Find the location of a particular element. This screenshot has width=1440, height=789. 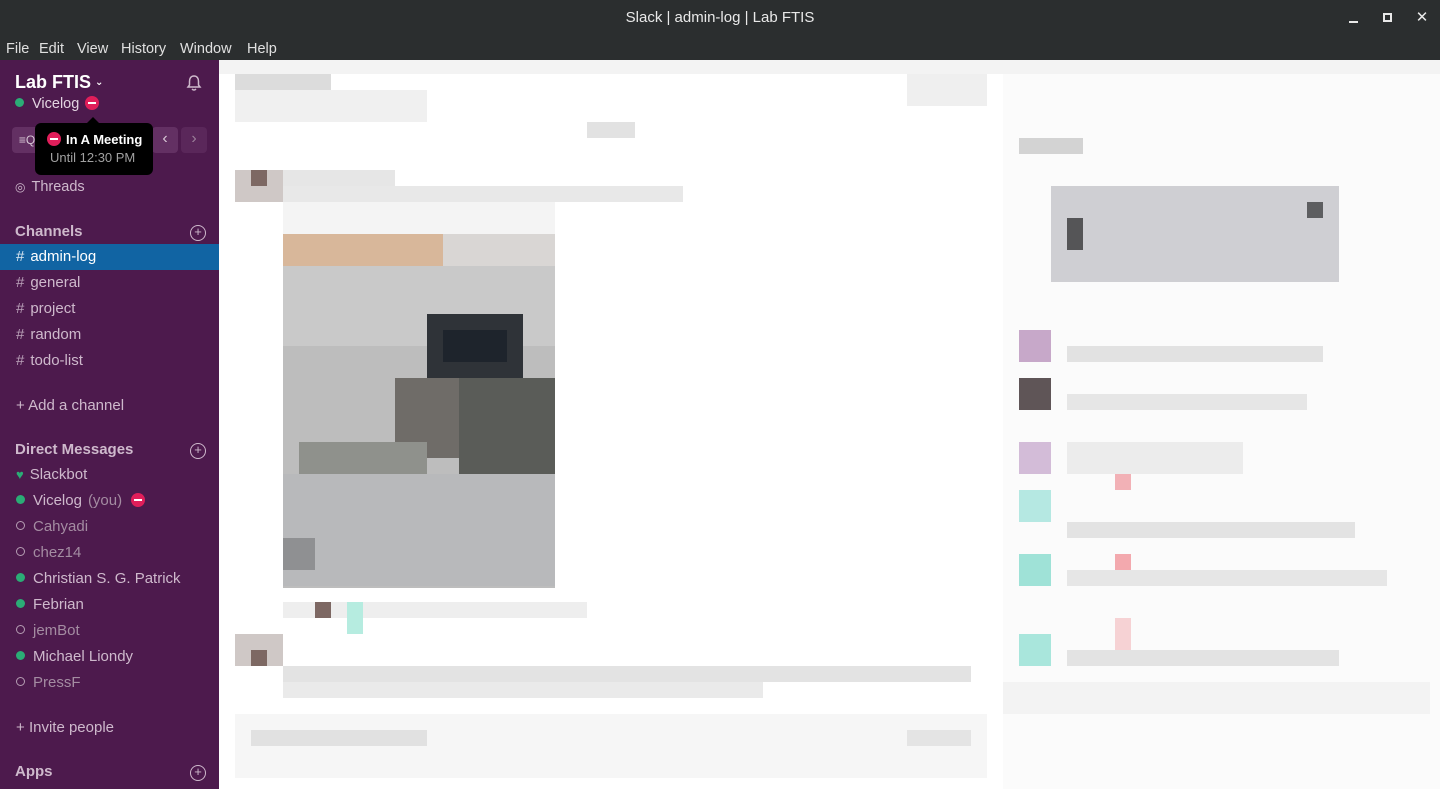

obscured-panel-image-detail is located at coordinates (1315, 210).